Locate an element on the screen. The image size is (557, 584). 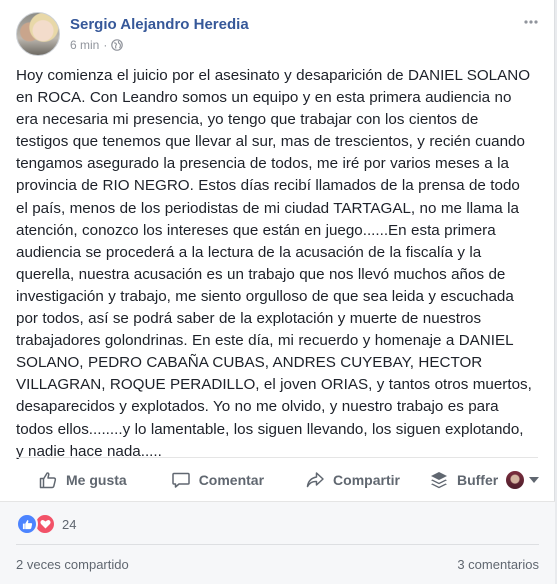
post-meta: 6 min · is located at coordinates (97, 45).